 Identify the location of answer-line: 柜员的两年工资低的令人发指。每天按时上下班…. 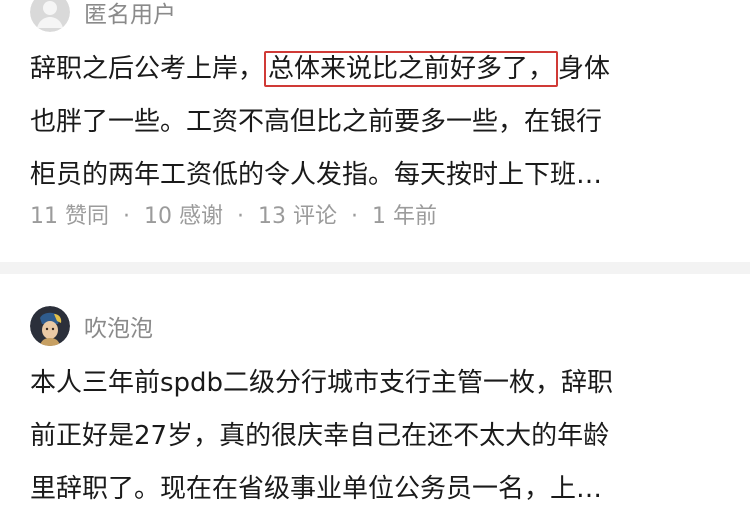
(316, 175).